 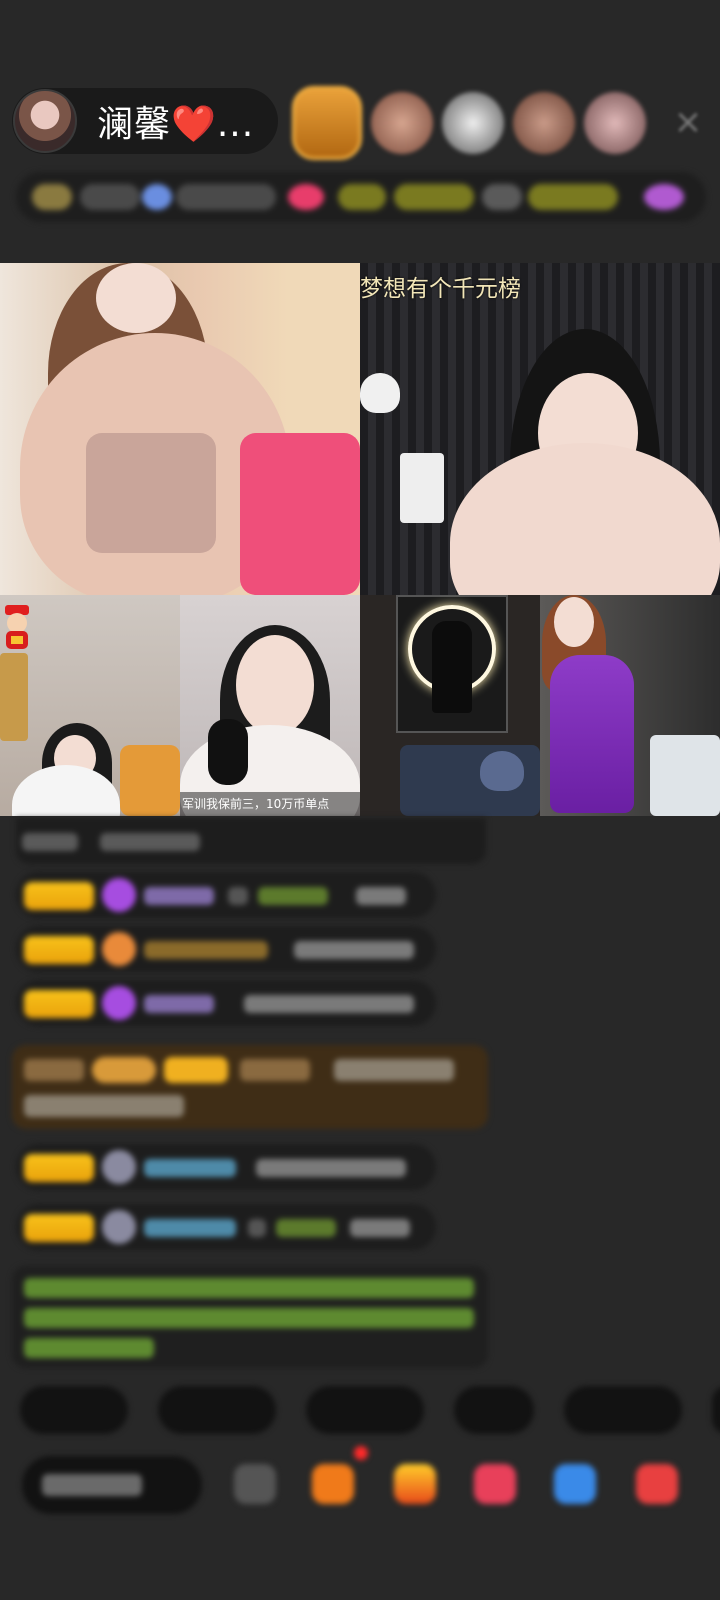 What do you see at coordinates (228, 752) in the screenshot?
I see `microphone-icon` at bounding box center [228, 752].